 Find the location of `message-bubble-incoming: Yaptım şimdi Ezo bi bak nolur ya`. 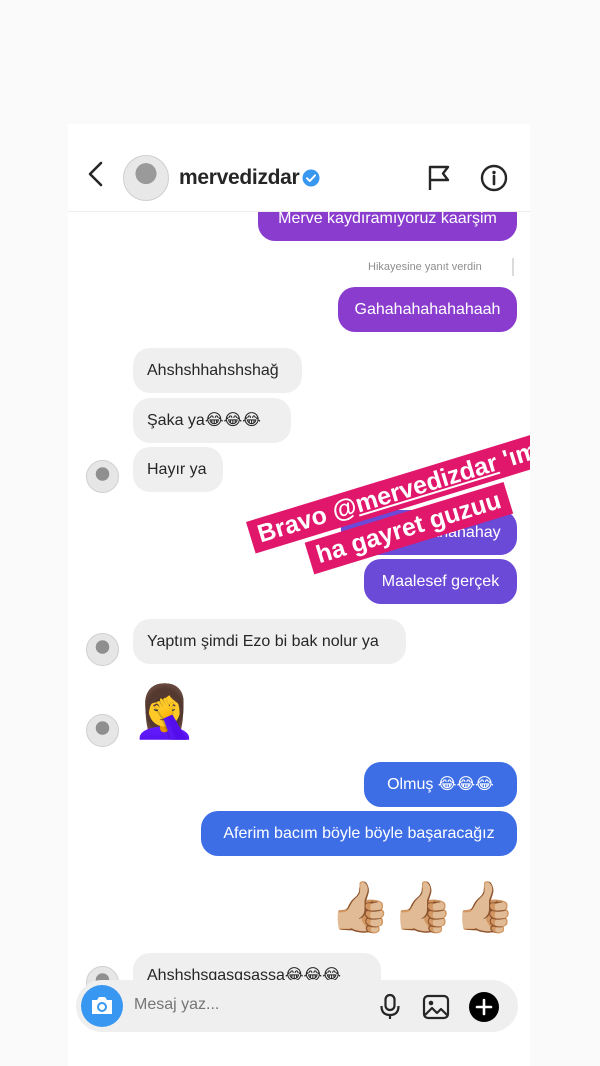

message-bubble-incoming: Yaptım şimdi Ezo bi bak nolur ya is located at coordinates (269, 641).